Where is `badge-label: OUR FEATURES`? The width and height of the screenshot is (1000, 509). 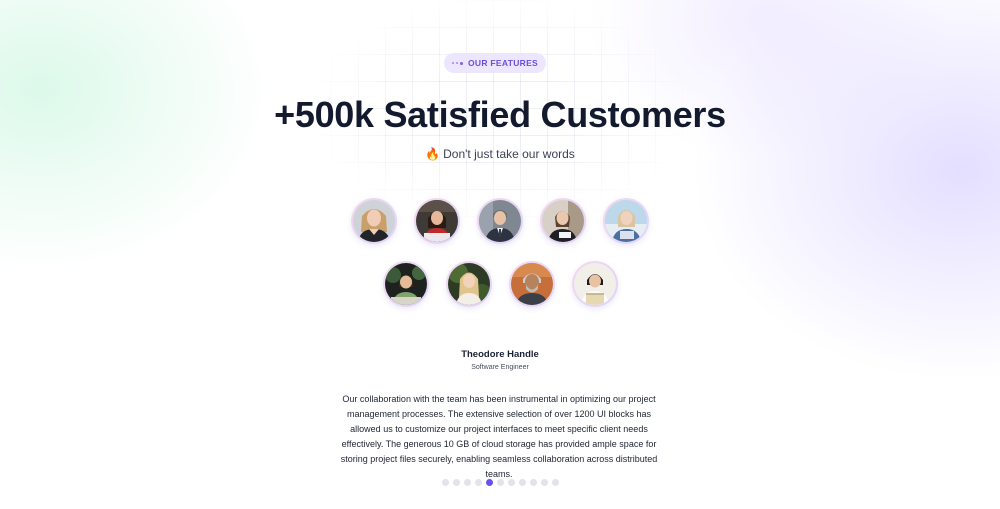
badge-label: OUR FEATURES is located at coordinates (503, 63).